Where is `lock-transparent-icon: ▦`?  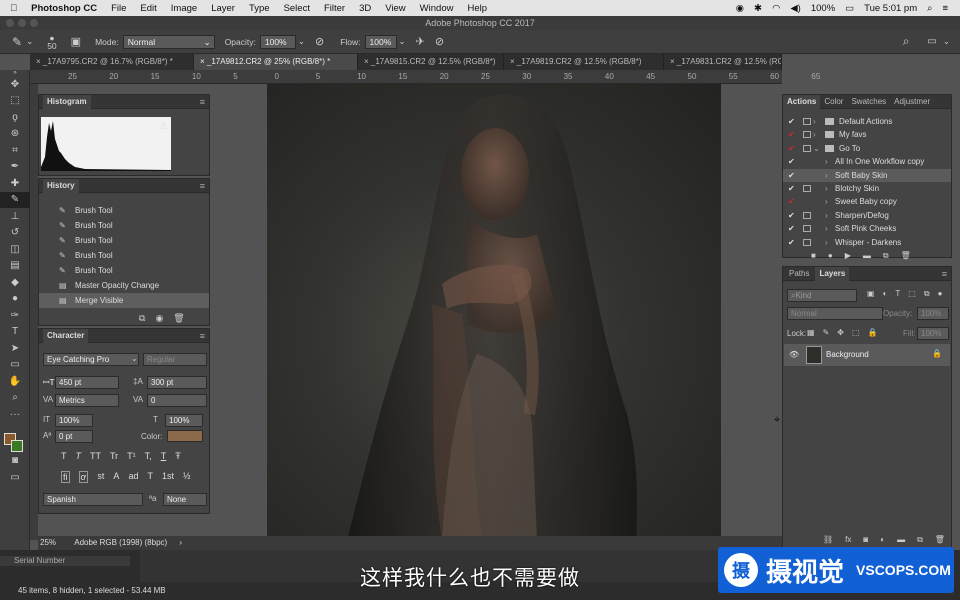
lock-transparent-icon: ▦ is located at coordinates (811, 332).